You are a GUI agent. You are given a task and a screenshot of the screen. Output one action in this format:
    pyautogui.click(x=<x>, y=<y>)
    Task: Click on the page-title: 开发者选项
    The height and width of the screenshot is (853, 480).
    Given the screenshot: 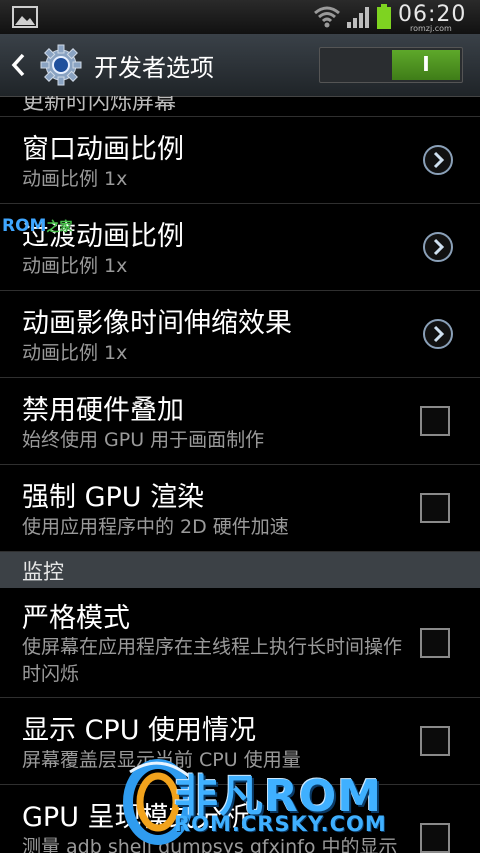 What is the action you would take?
    pyautogui.click(x=154, y=68)
    